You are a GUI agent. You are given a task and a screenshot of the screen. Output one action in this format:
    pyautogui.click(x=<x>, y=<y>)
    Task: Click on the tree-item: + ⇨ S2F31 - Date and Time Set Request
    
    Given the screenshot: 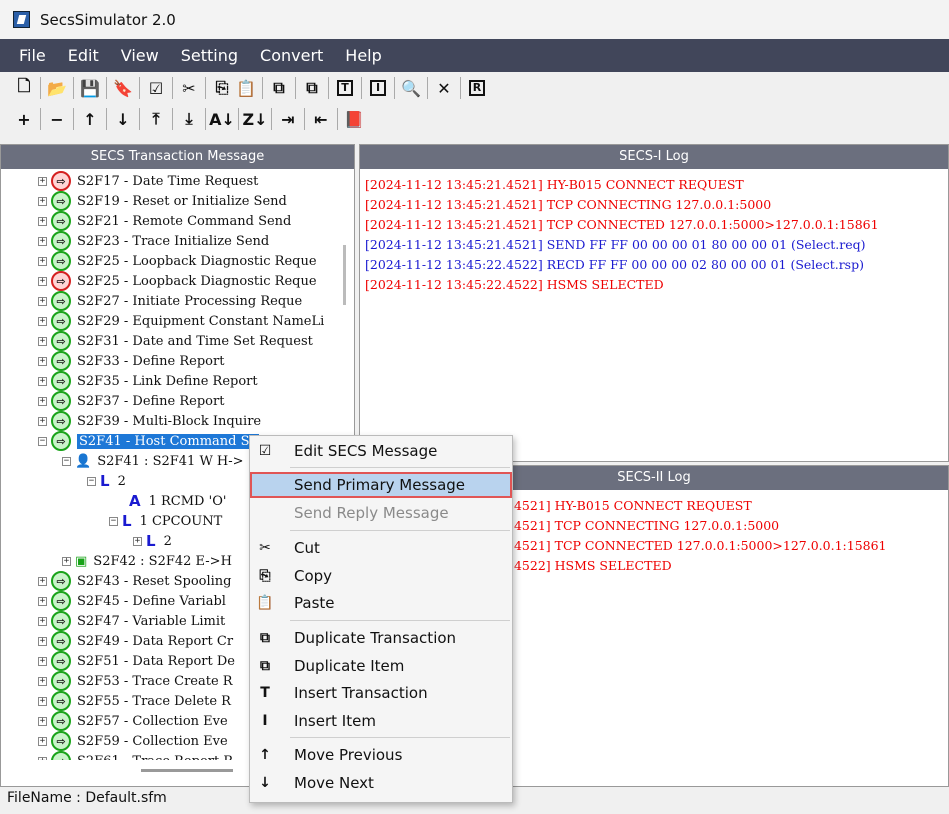 What is the action you would take?
    pyautogui.click(x=175, y=341)
    